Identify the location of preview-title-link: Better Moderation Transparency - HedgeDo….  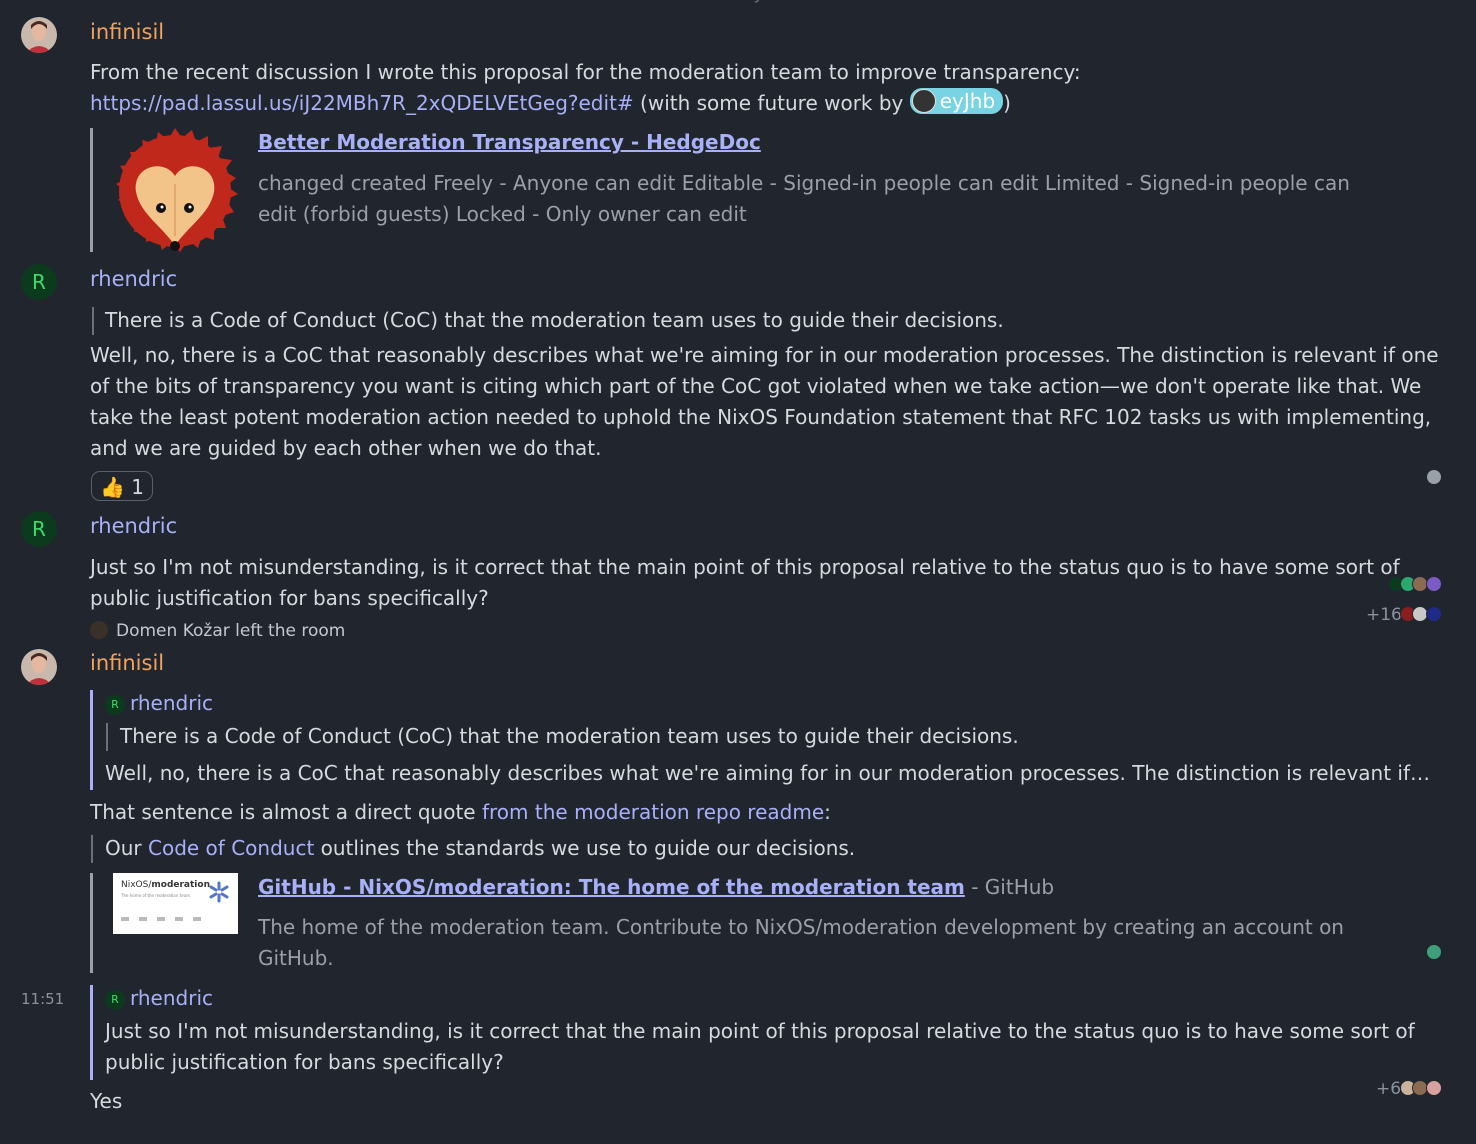
(509, 142).